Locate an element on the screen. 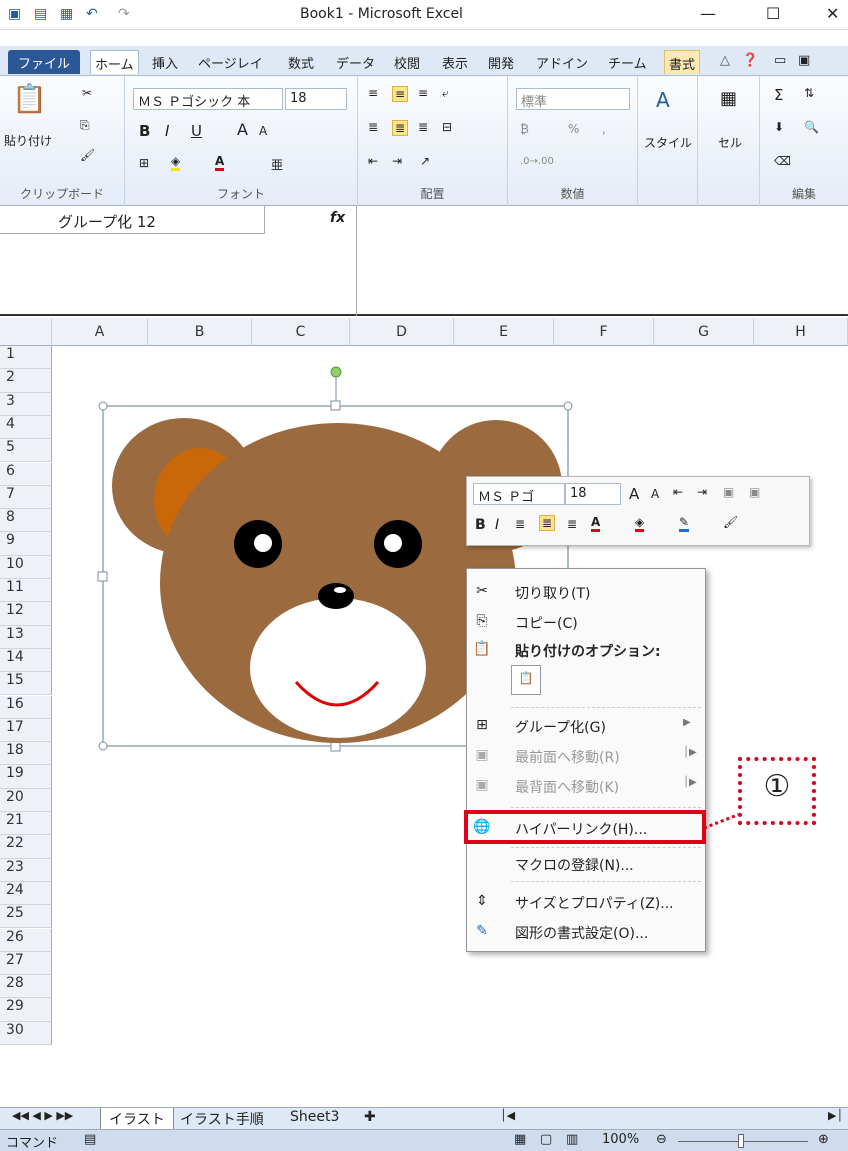  sheet-tab-sheet3: Sheet3 is located at coordinates (314, 1119).